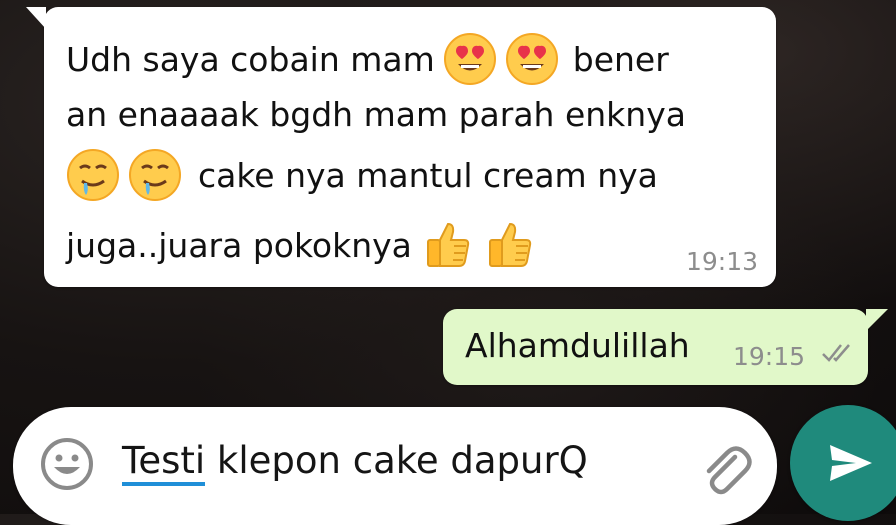 Image resolution: width=896 pixels, height=525 pixels. I want to click on spellcheck-word: Testi, so click(164, 462).